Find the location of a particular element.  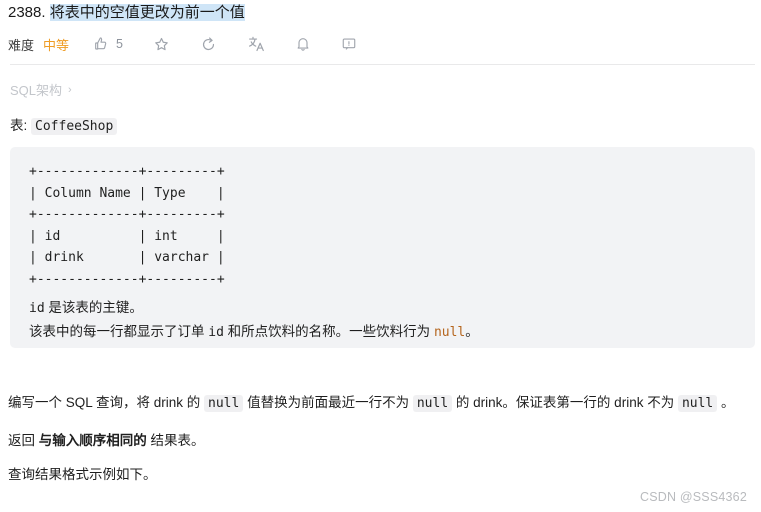

note-2-text-c: 。 is located at coordinates (472, 331).